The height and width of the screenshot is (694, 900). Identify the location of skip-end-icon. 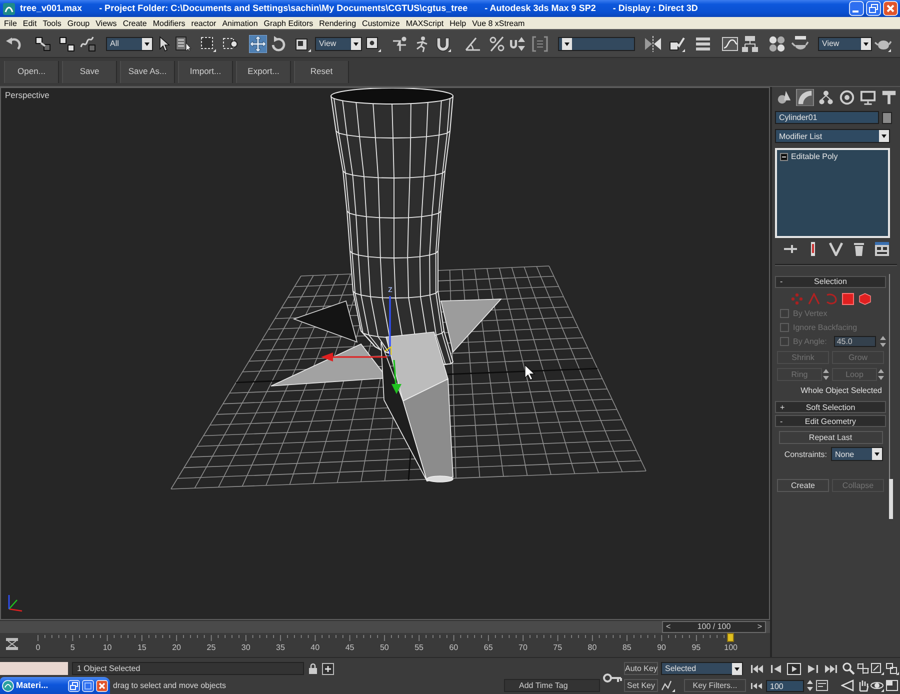
(831, 668).